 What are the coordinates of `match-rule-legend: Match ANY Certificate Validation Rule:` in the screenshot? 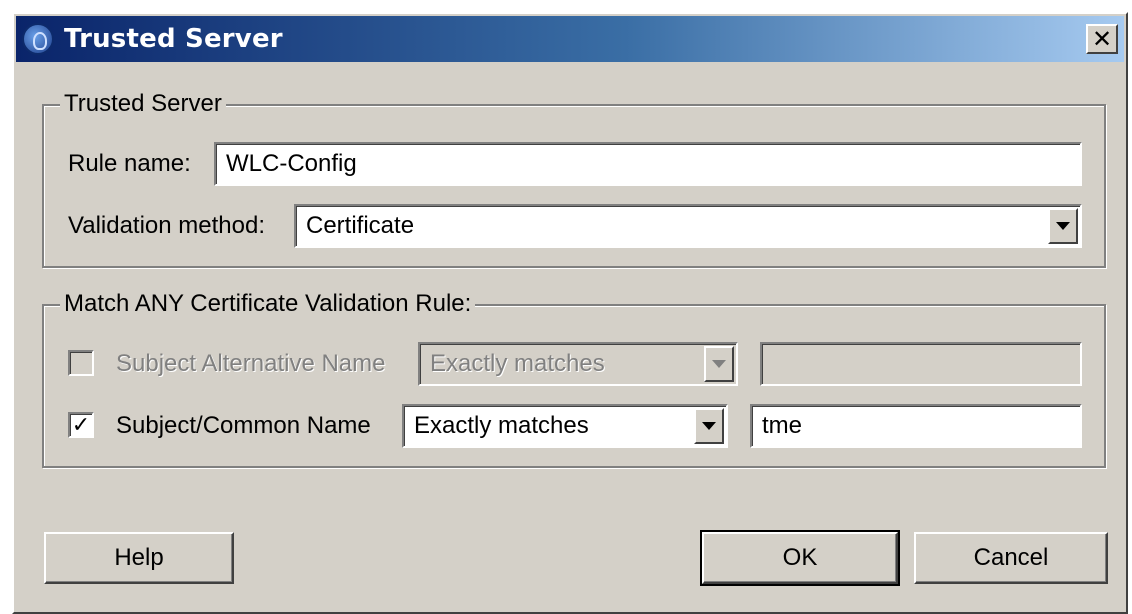 It's located at (268, 304).